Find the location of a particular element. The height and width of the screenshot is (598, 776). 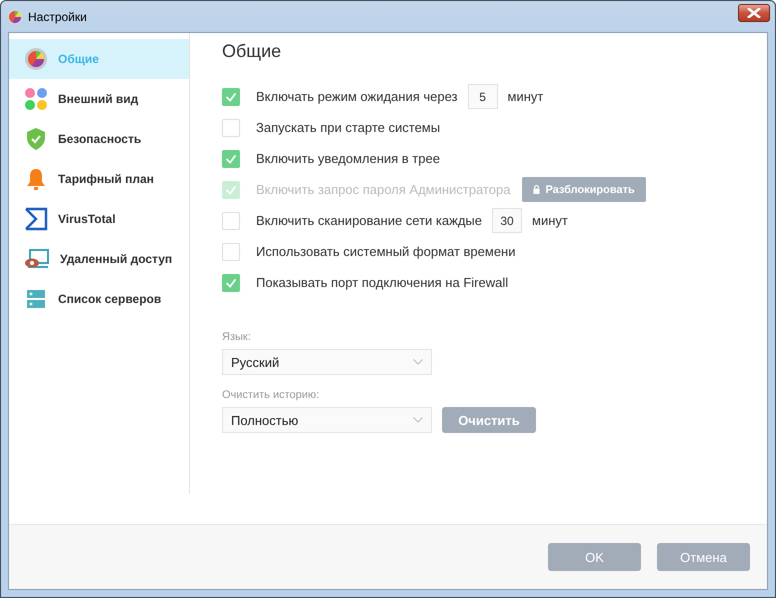

sidebar-item: VirusTotal is located at coordinates (99, 219).